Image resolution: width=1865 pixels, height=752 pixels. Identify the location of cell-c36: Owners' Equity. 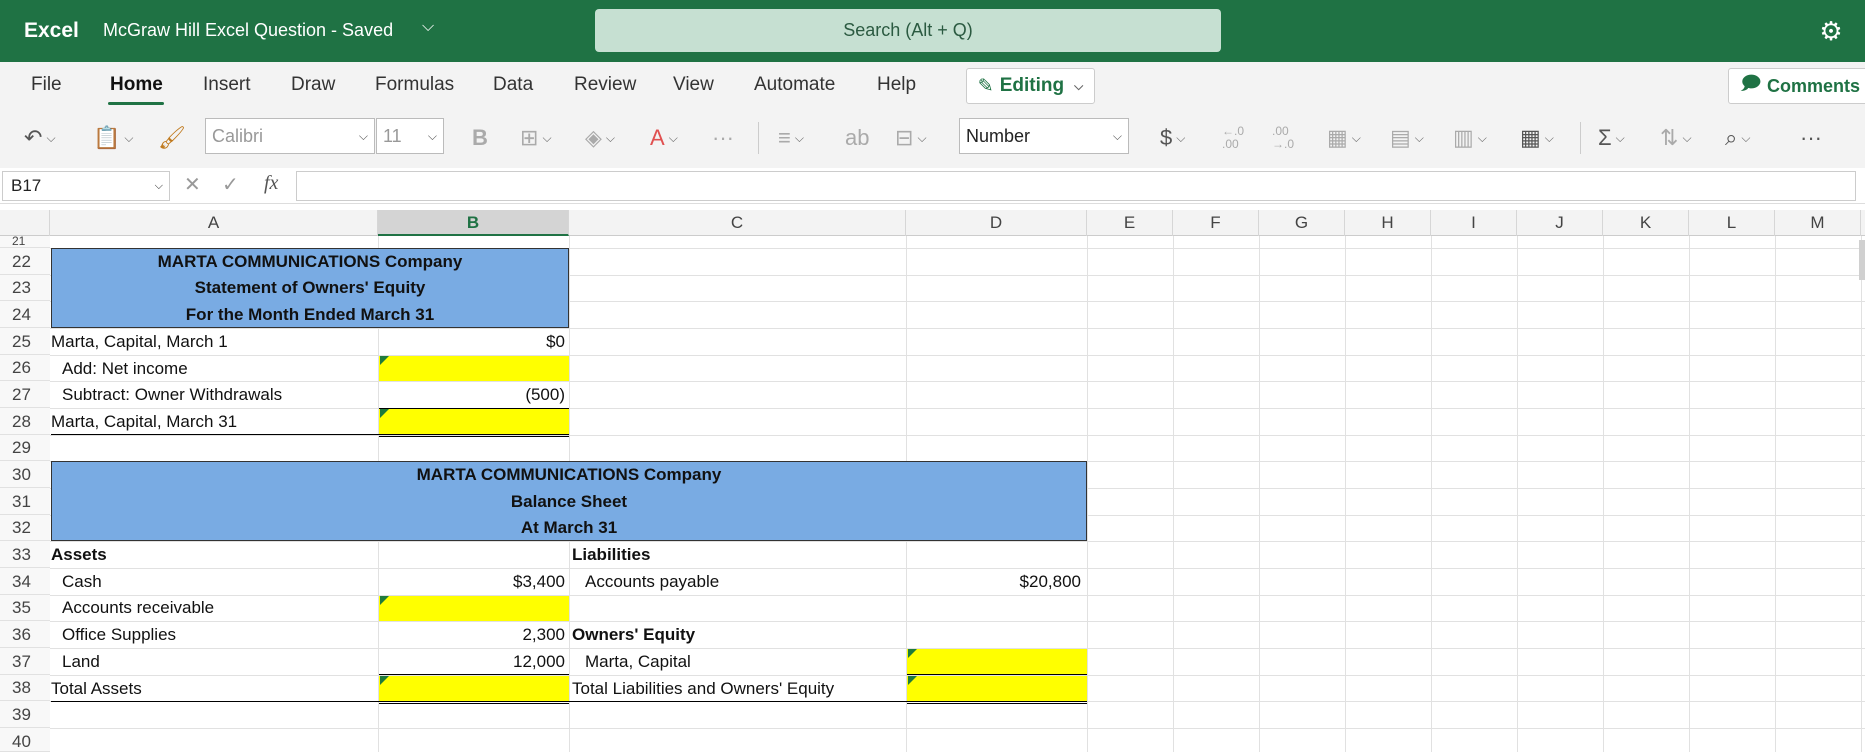
(633, 635).